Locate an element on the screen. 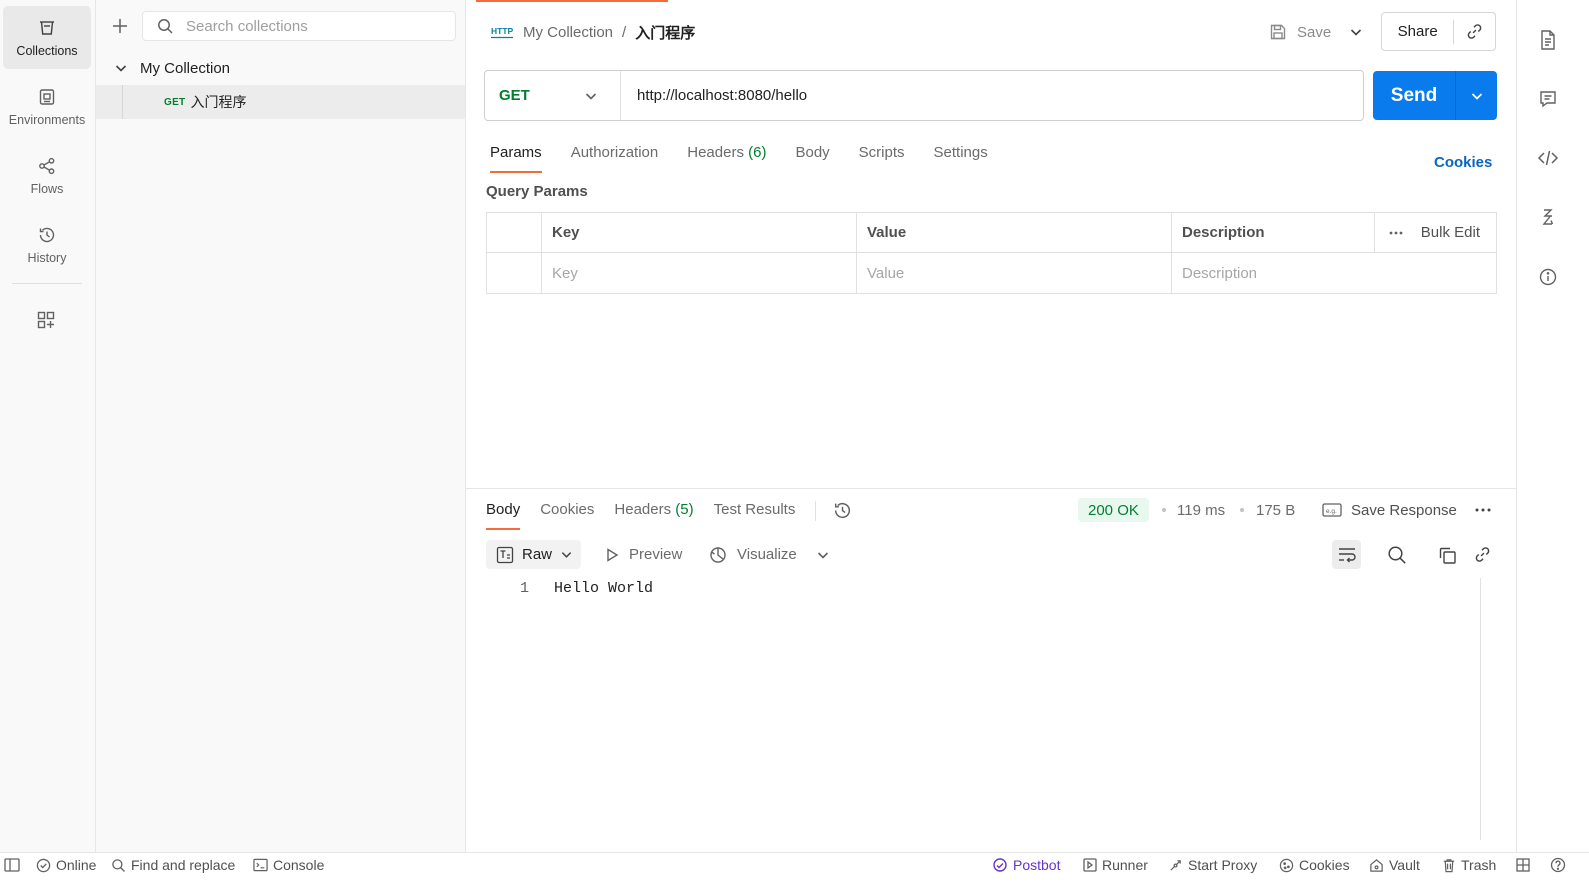  search-collections-box is located at coordinates (299, 26).